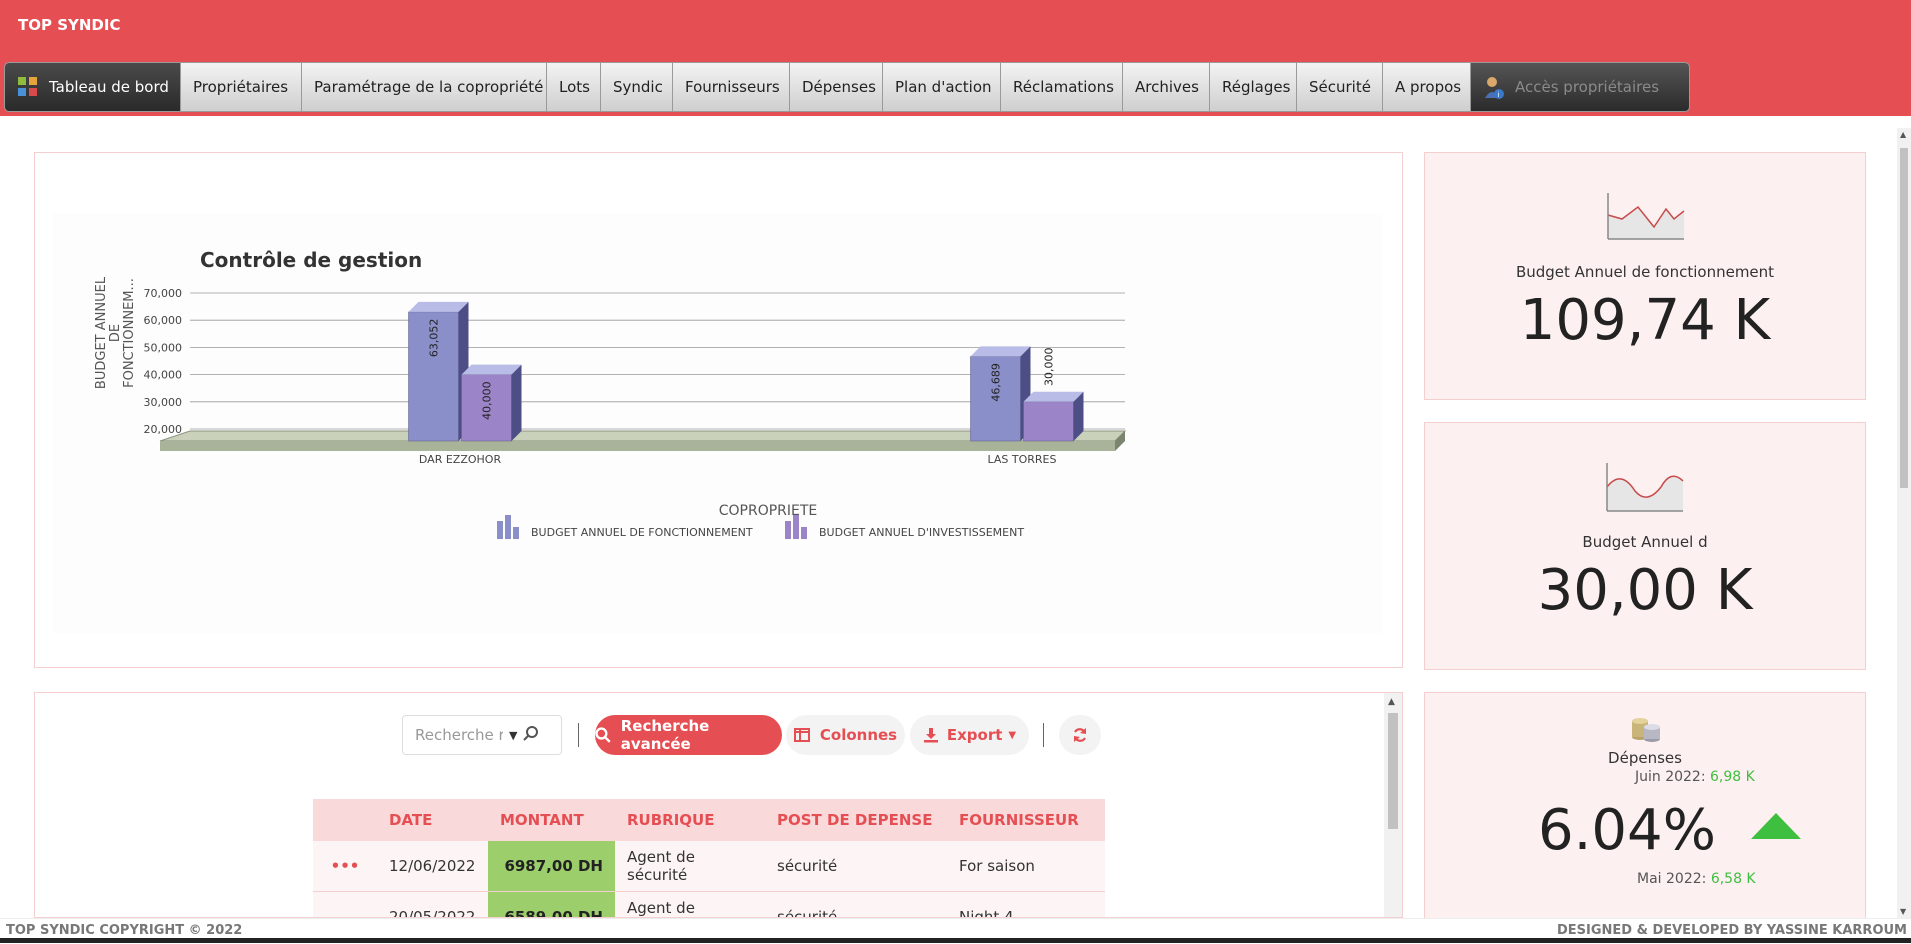 The image size is (1911, 944). Describe the element at coordinates (1903, 911) in the screenshot. I see `scroll-down-arrow: ▼` at that location.